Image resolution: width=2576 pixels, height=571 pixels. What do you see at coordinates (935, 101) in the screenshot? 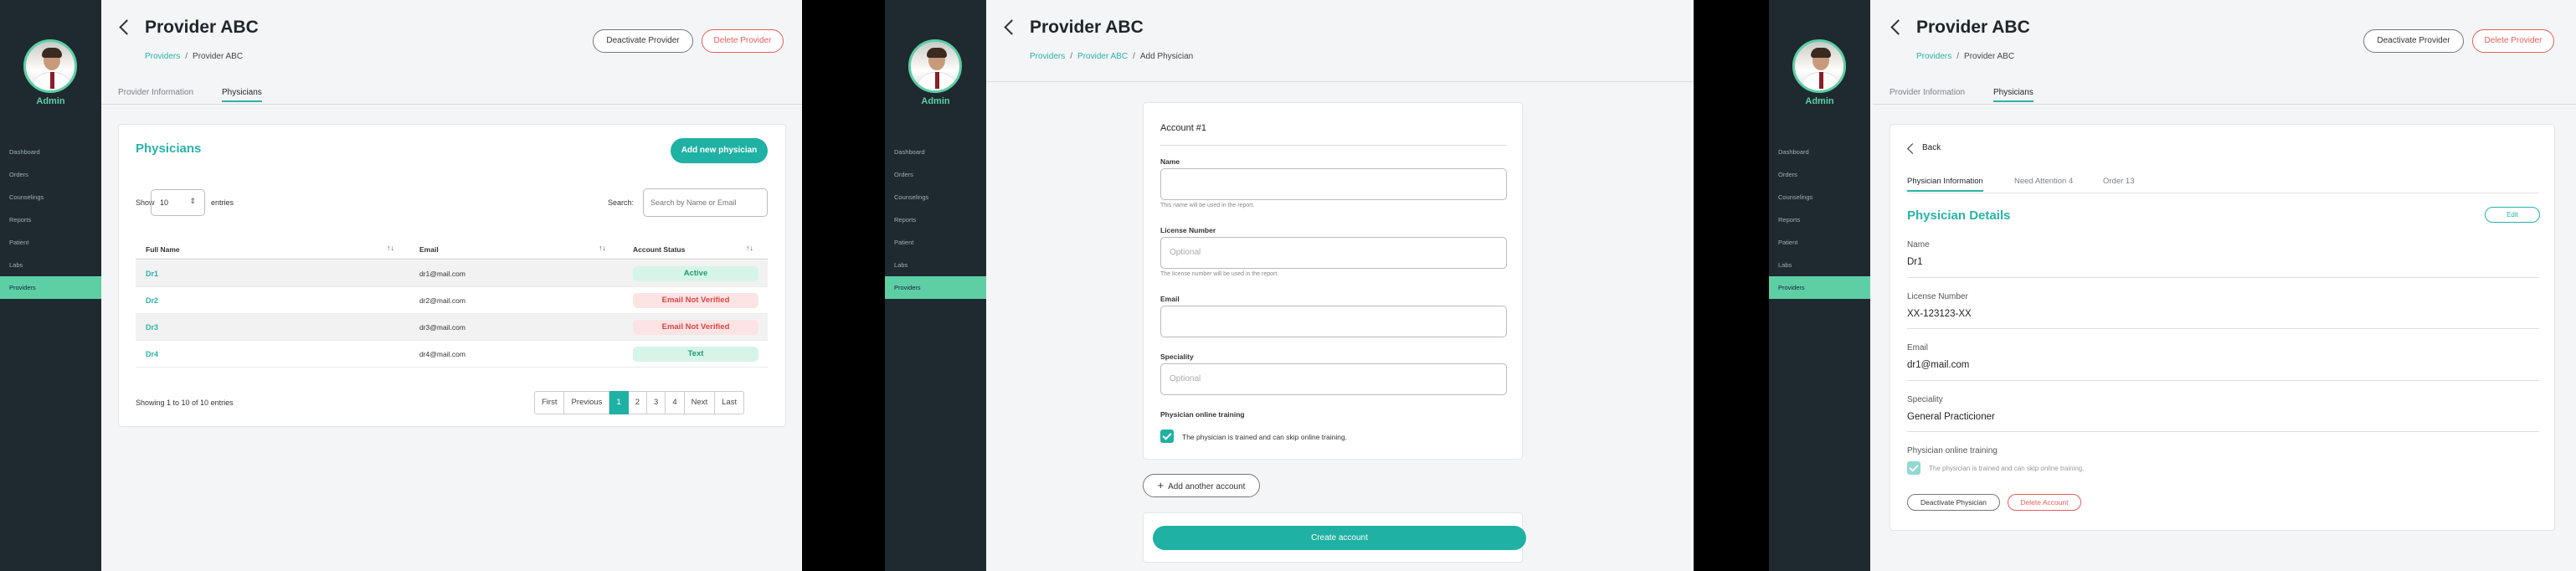
I see `user-role: Admin` at bounding box center [935, 101].